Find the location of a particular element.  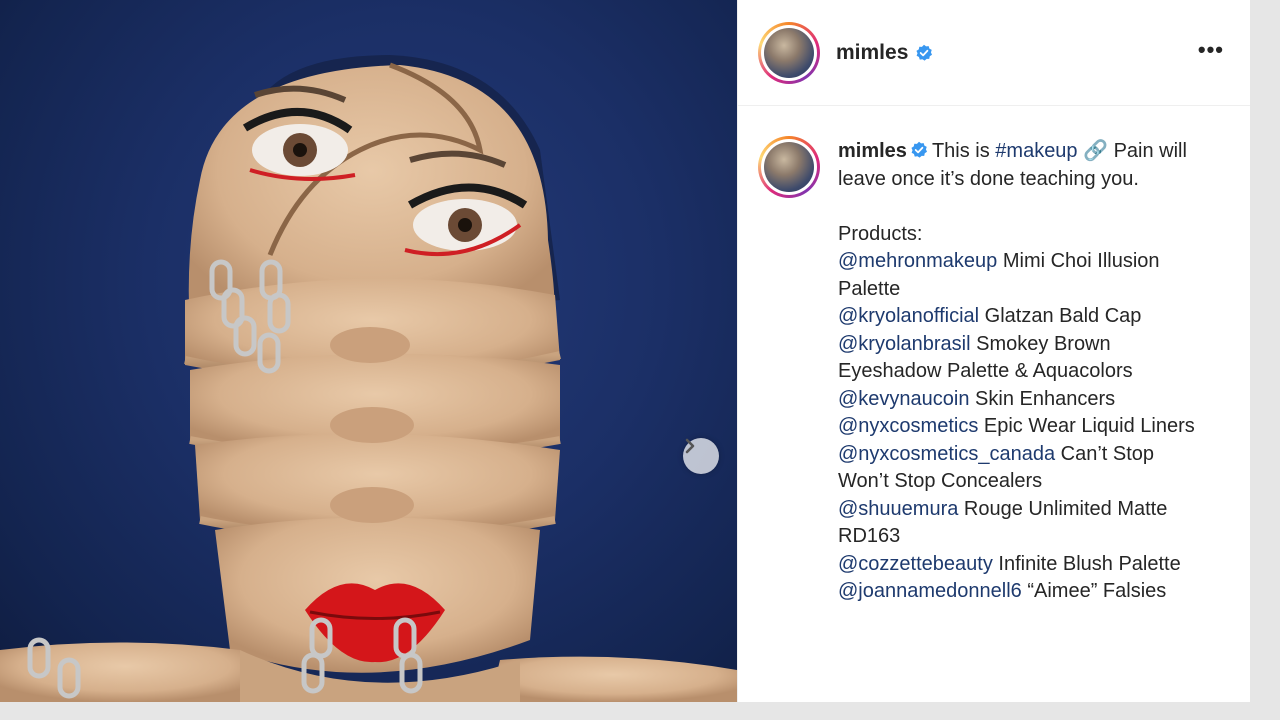

product-mention-link: @cozzettebeauty is located at coordinates (915, 564).